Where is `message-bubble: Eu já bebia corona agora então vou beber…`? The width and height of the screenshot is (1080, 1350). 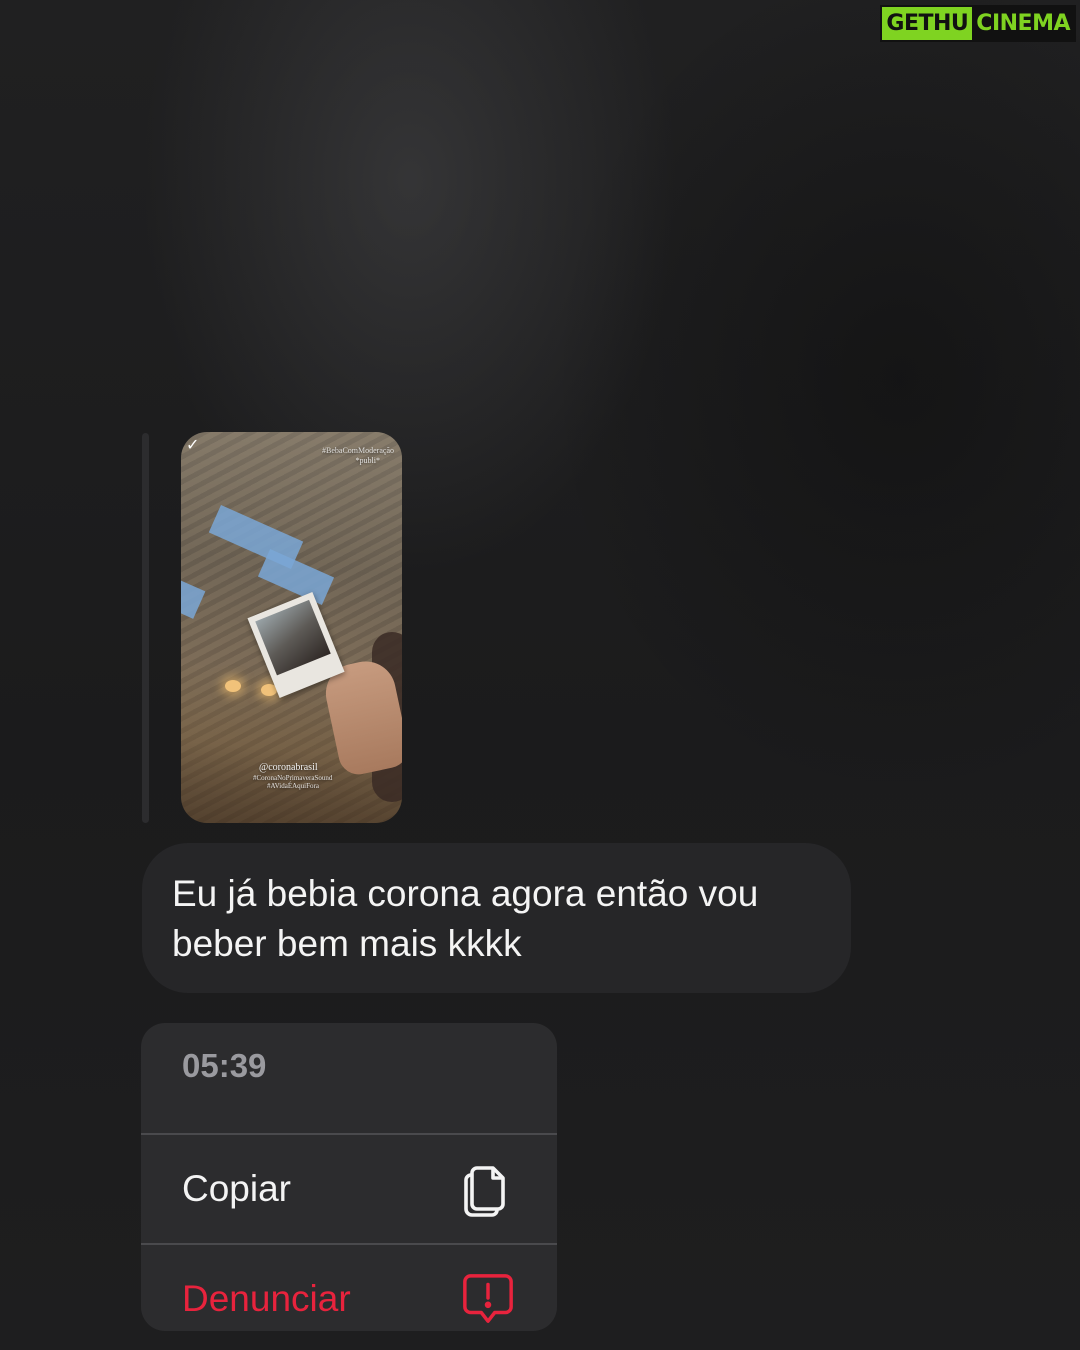 message-bubble: Eu já bebia corona agora então vou beber… is located at coordinates (496, 918).